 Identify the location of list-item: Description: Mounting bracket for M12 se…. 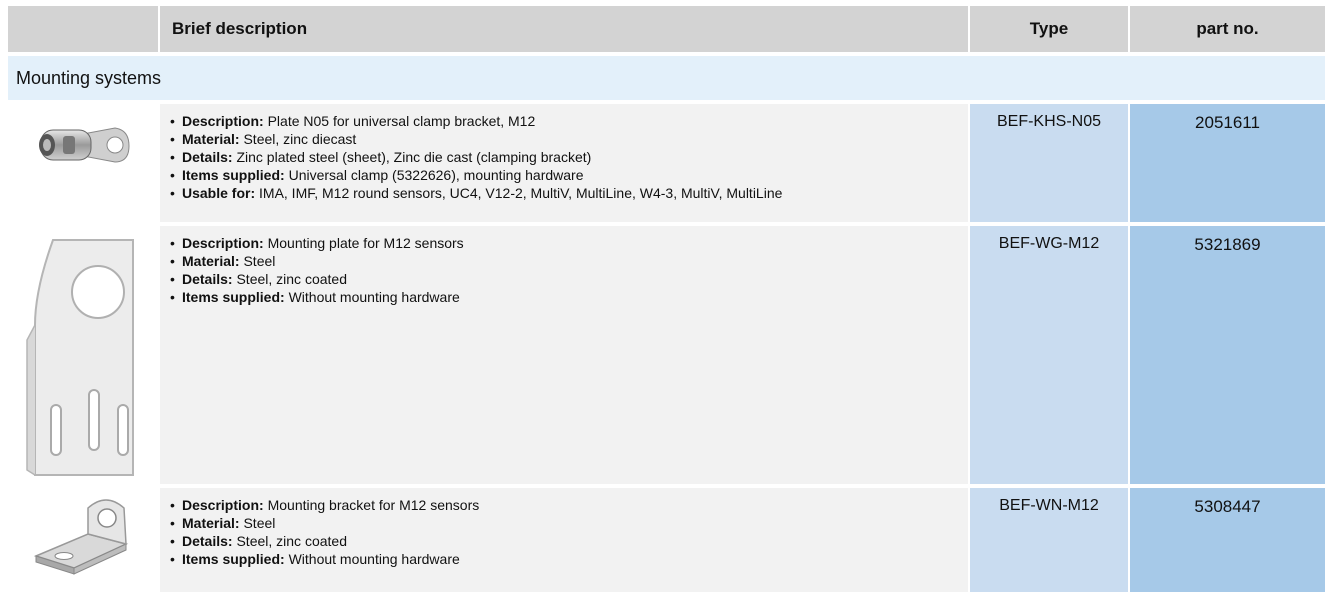
(569, 505).